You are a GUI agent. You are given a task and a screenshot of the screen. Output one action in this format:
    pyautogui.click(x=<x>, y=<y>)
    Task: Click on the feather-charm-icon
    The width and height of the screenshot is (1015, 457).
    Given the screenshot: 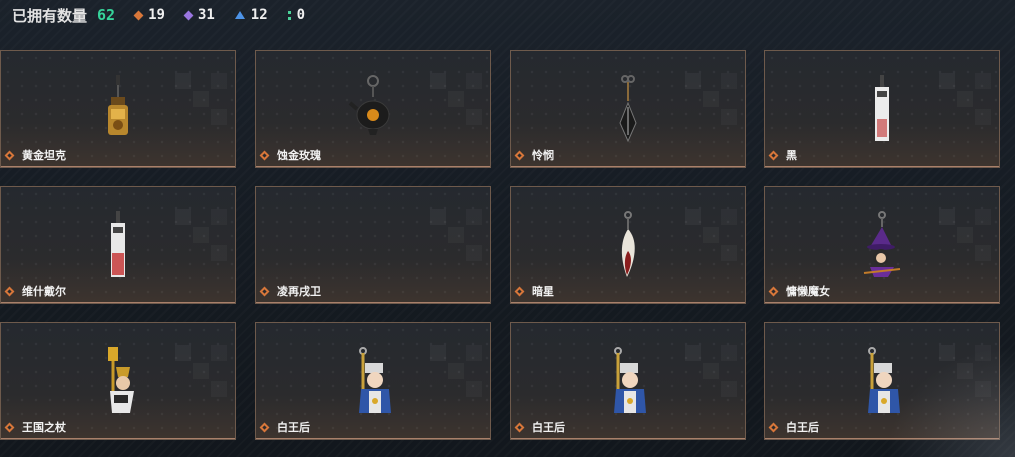 What is the action you would take?
    pyautogui.click(x=628, y=244)
    